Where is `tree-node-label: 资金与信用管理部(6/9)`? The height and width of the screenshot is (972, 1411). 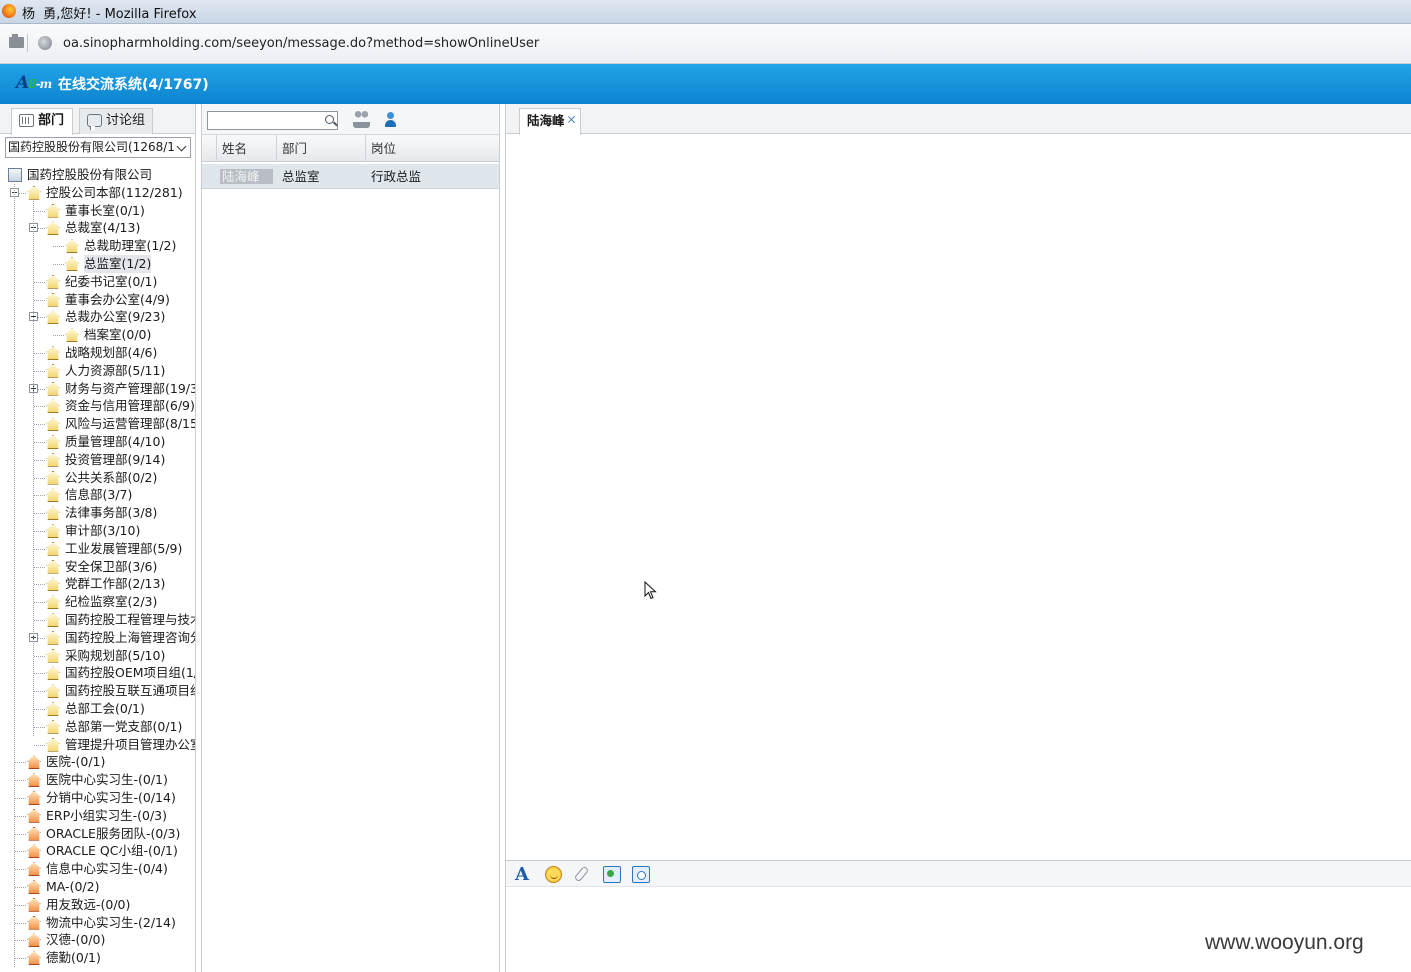 tree-node-label: 资金与信用管理部(6/9) is located at coordinates (130, 406).